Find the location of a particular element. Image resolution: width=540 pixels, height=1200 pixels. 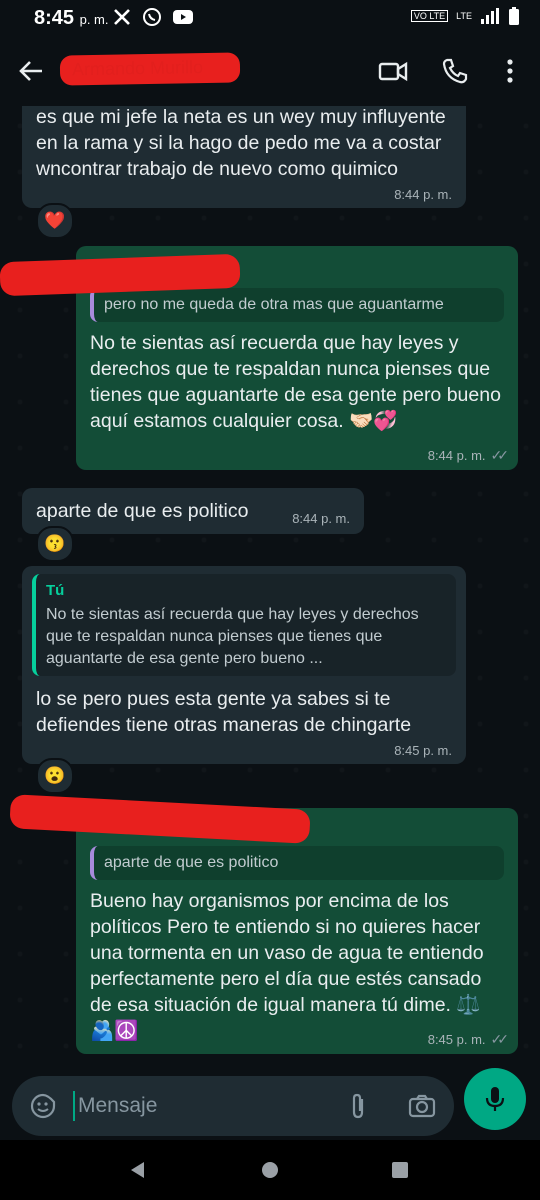

phone-call-icon is located at coordinates (455, 71).